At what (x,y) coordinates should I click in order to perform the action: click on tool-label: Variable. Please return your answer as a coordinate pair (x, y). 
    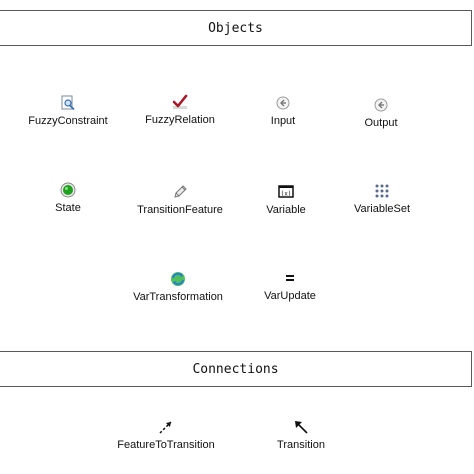
    Looking at the image, I should click on (286, 210).